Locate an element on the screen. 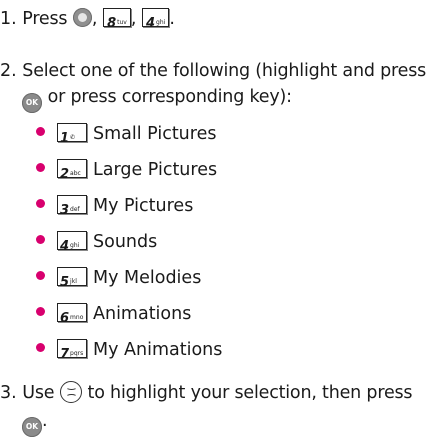 This screenshot has height=444, width=426. key-letters: mno is located at coordinates (77, 317).